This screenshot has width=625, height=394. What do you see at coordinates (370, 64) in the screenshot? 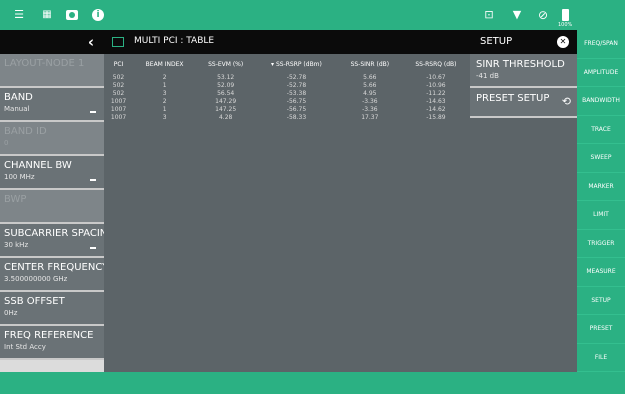
I see `column-header-ss-sinr: SS-SINR (dB)` at bounding box center [370, 64].